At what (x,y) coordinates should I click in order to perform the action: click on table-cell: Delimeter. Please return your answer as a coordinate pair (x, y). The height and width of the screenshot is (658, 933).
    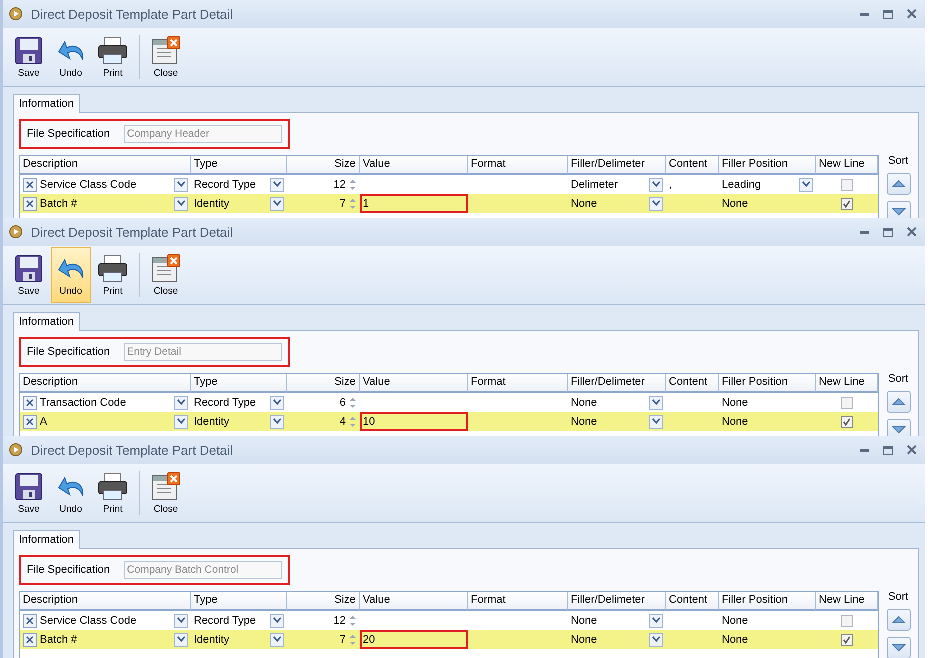
    Looking at the image, I should click on (617, 184).